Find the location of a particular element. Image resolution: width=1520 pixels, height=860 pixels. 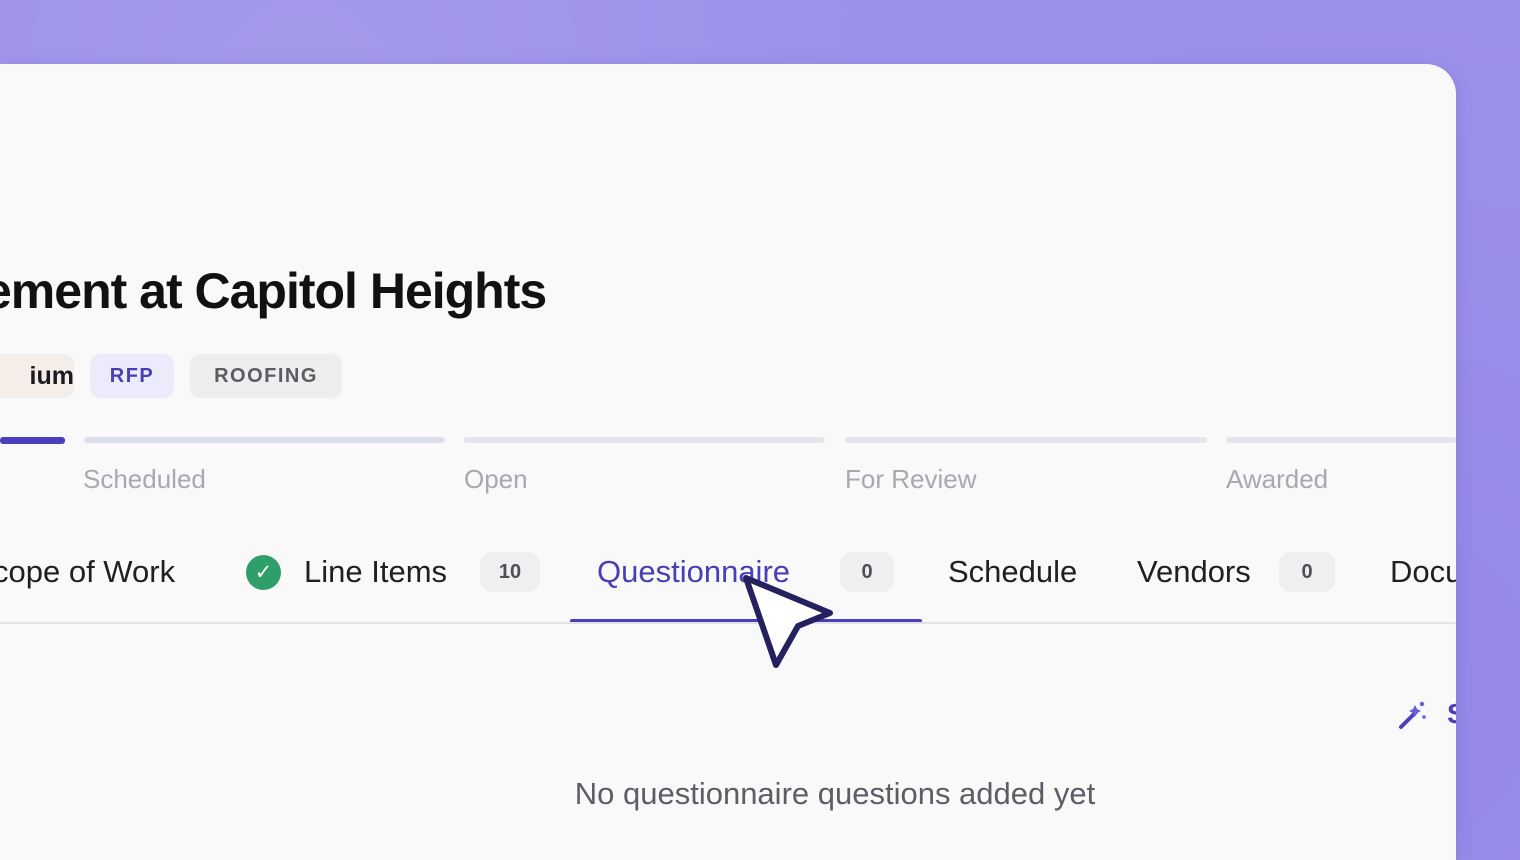

roofing-category-tag: ROOFING is located at coordinates (266, 376).